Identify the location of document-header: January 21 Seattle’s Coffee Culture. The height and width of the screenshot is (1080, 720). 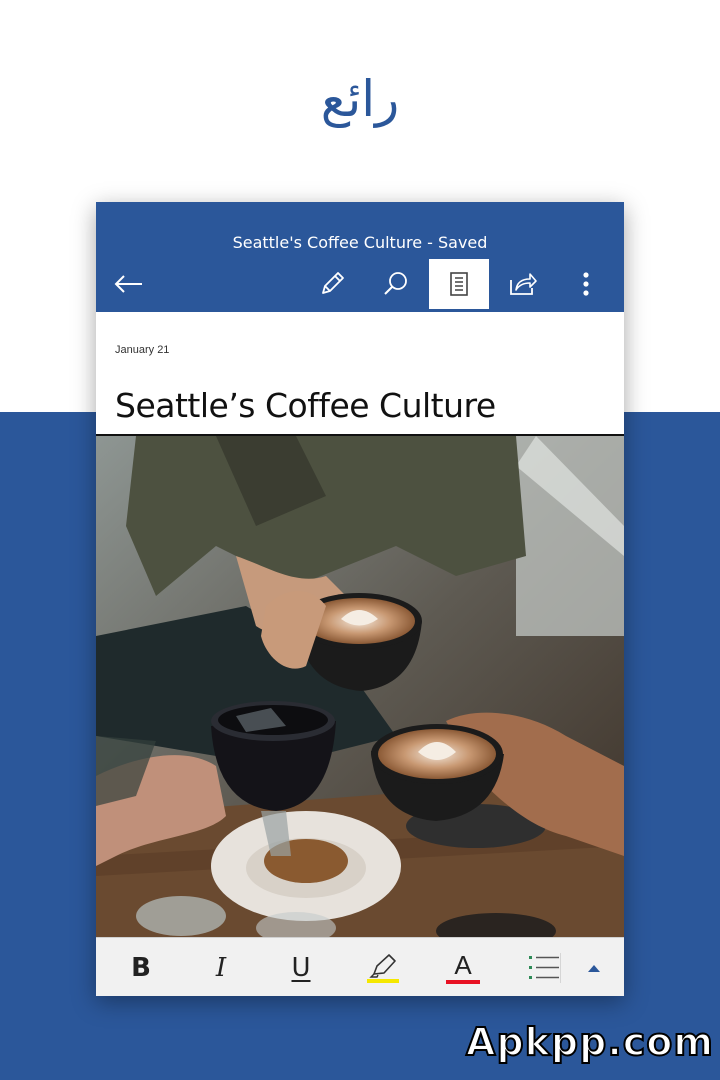
(360, 374).